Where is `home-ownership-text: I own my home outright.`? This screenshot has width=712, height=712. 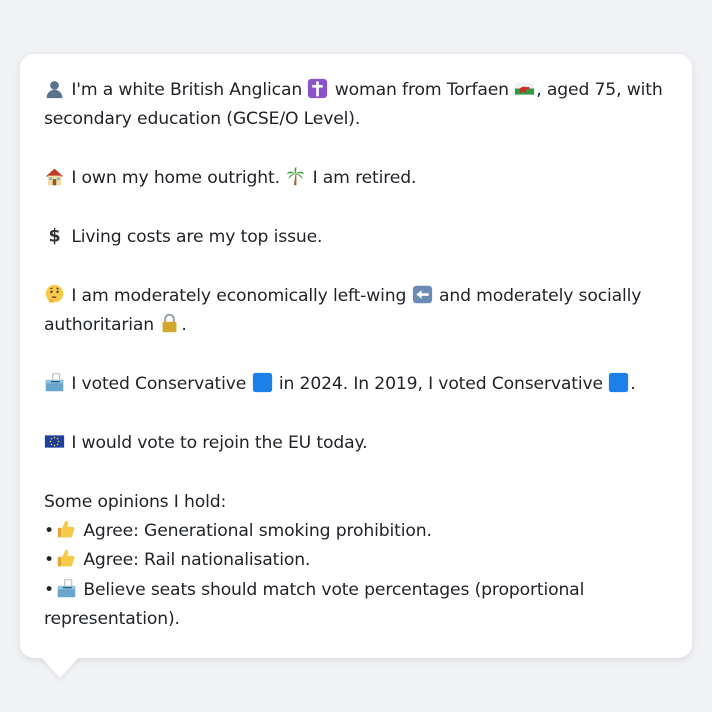 home-ownership-text: I own my home outright. is located at coordinates (175, 178).